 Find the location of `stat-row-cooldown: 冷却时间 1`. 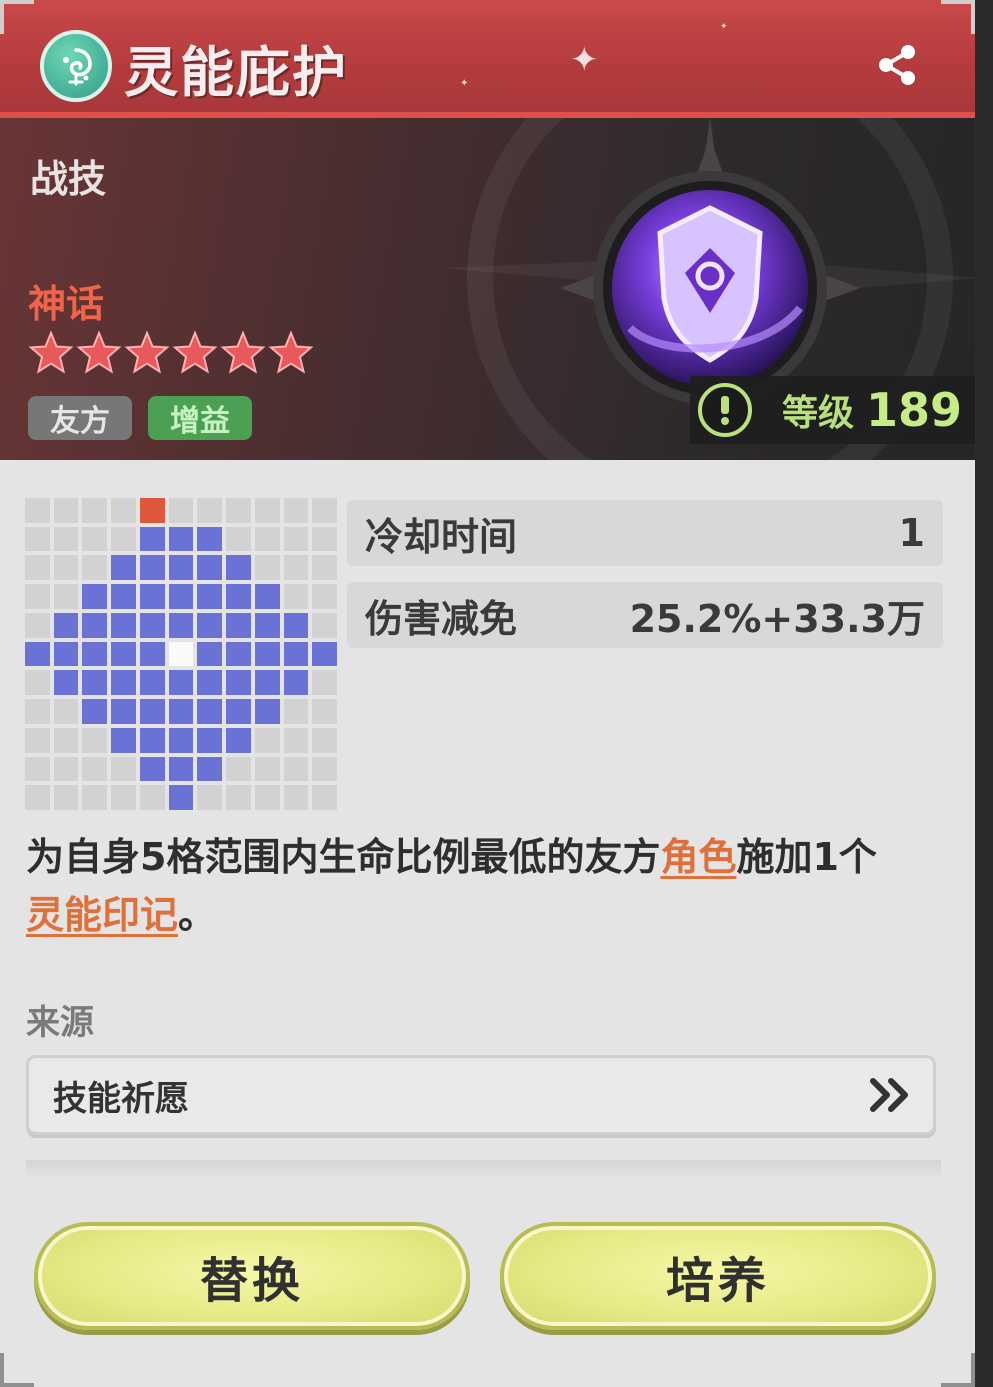

stat-row-cooldown: 冷却时间 1 is located at coordinates (645, 533).